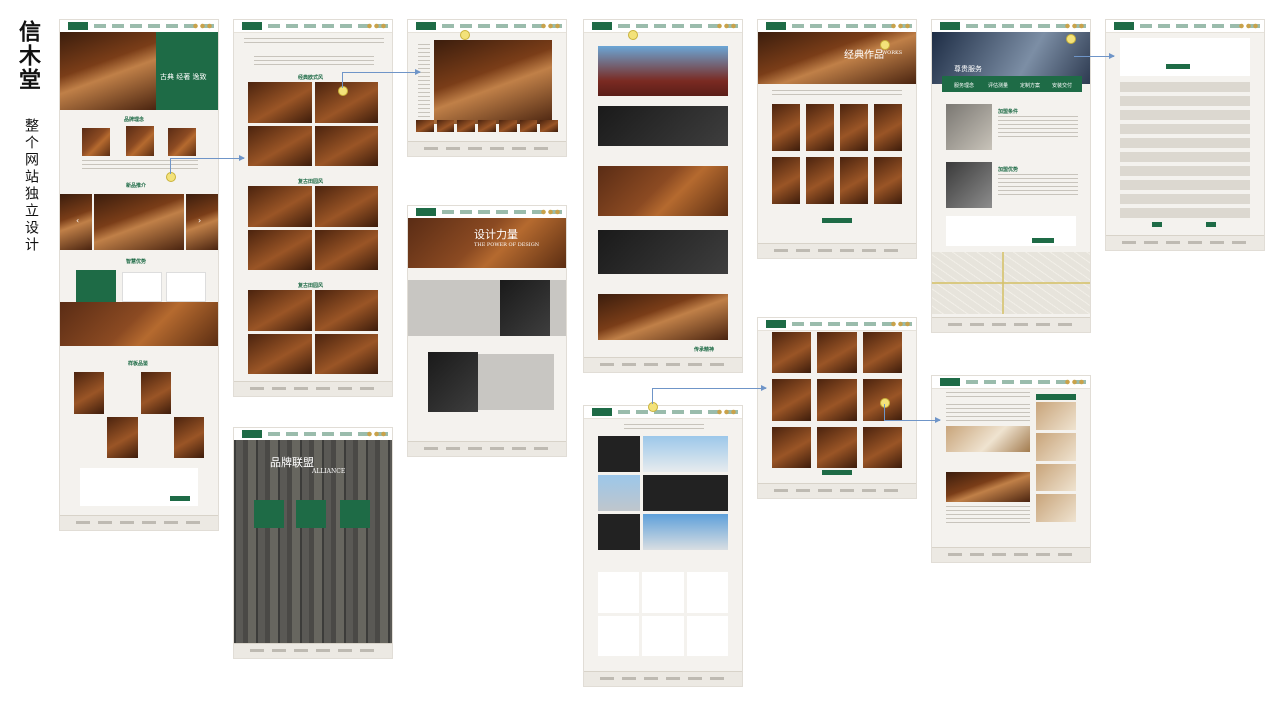  What do you see at coordinates (685, 454) in the screenshot?
I see `factory-photo` at bounding box center [685, 454].